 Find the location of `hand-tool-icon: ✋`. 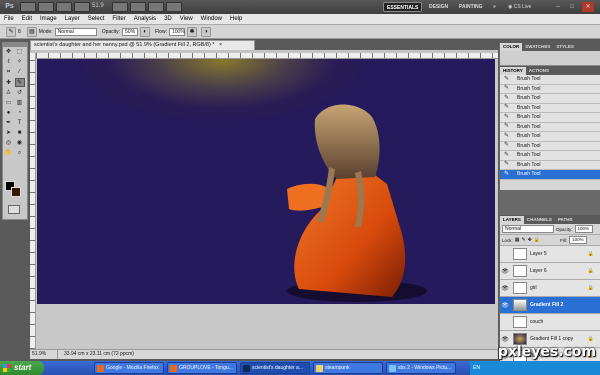

hand-tool-icon: ✋ is located at coordinates (9, 153).